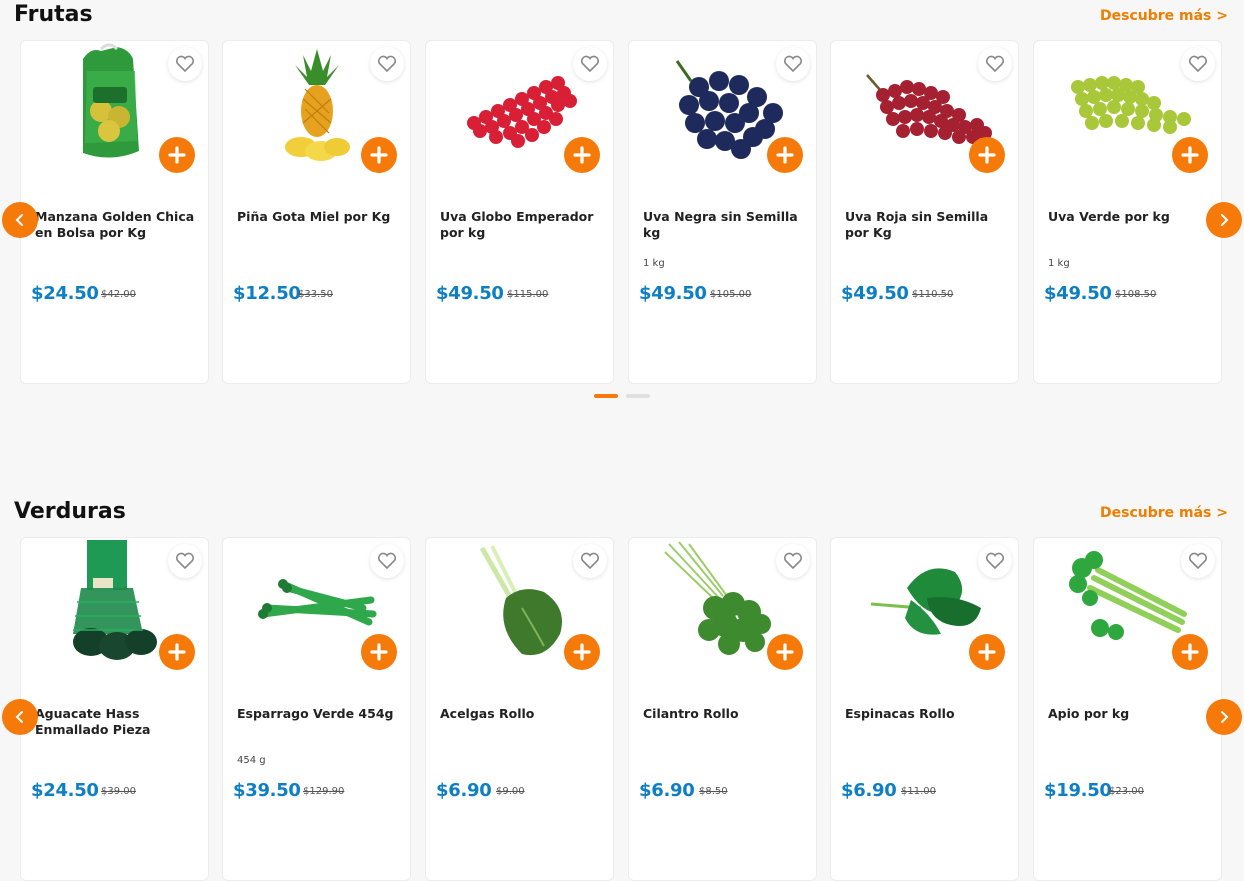  Describe the element at coordinates (1128, 714) in the screenshot. I see `product-name: Apio por kg` at that location.